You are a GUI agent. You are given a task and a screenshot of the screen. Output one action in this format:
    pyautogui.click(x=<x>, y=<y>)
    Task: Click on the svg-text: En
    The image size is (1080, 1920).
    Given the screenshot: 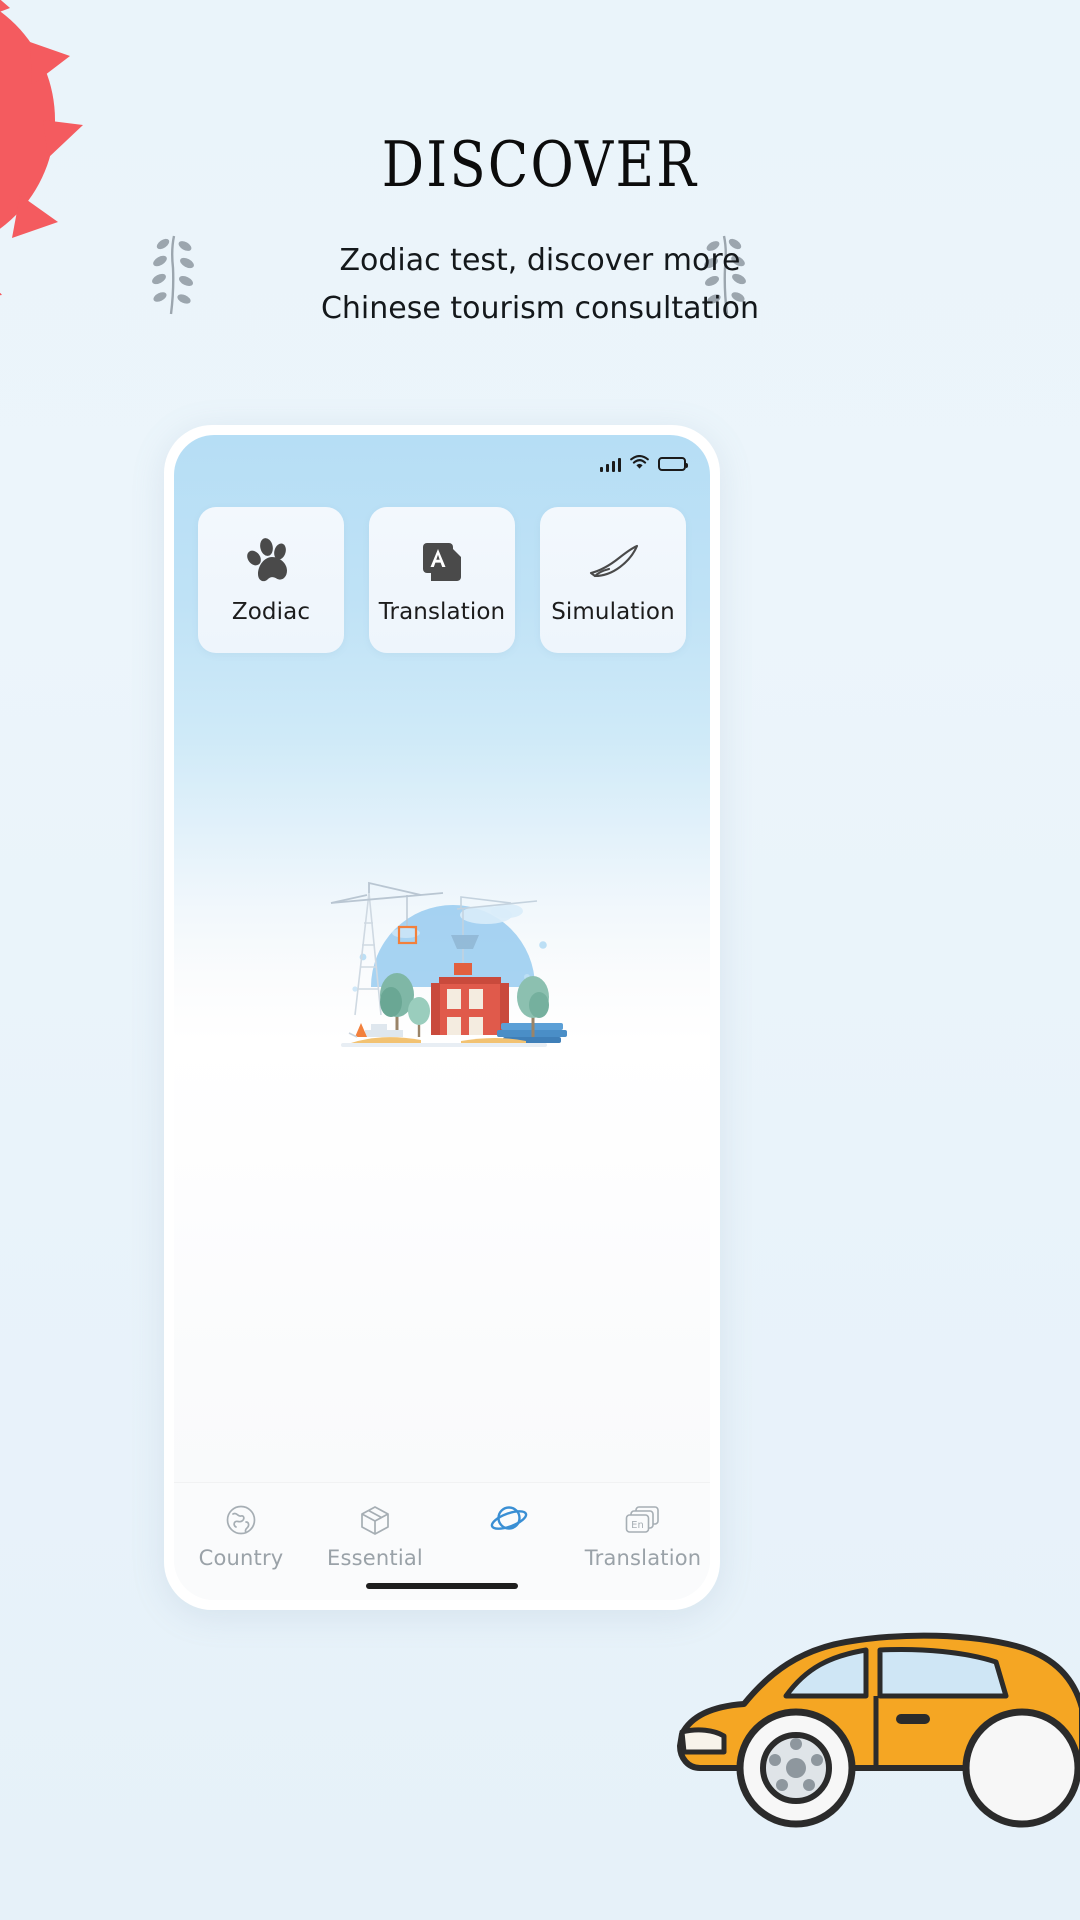 What is the action you would take?
    pyautogui.click(x=637, y=1525)
    